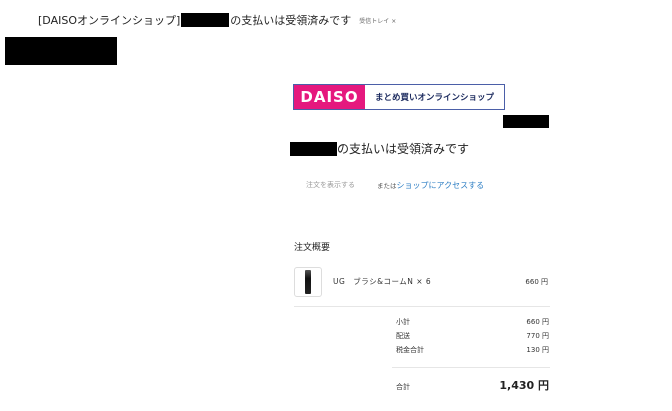  What do you see at coordinates (329, 97) in the screenshot?
I see `logo-brand: DAISO` at bounding box center [329, 97].